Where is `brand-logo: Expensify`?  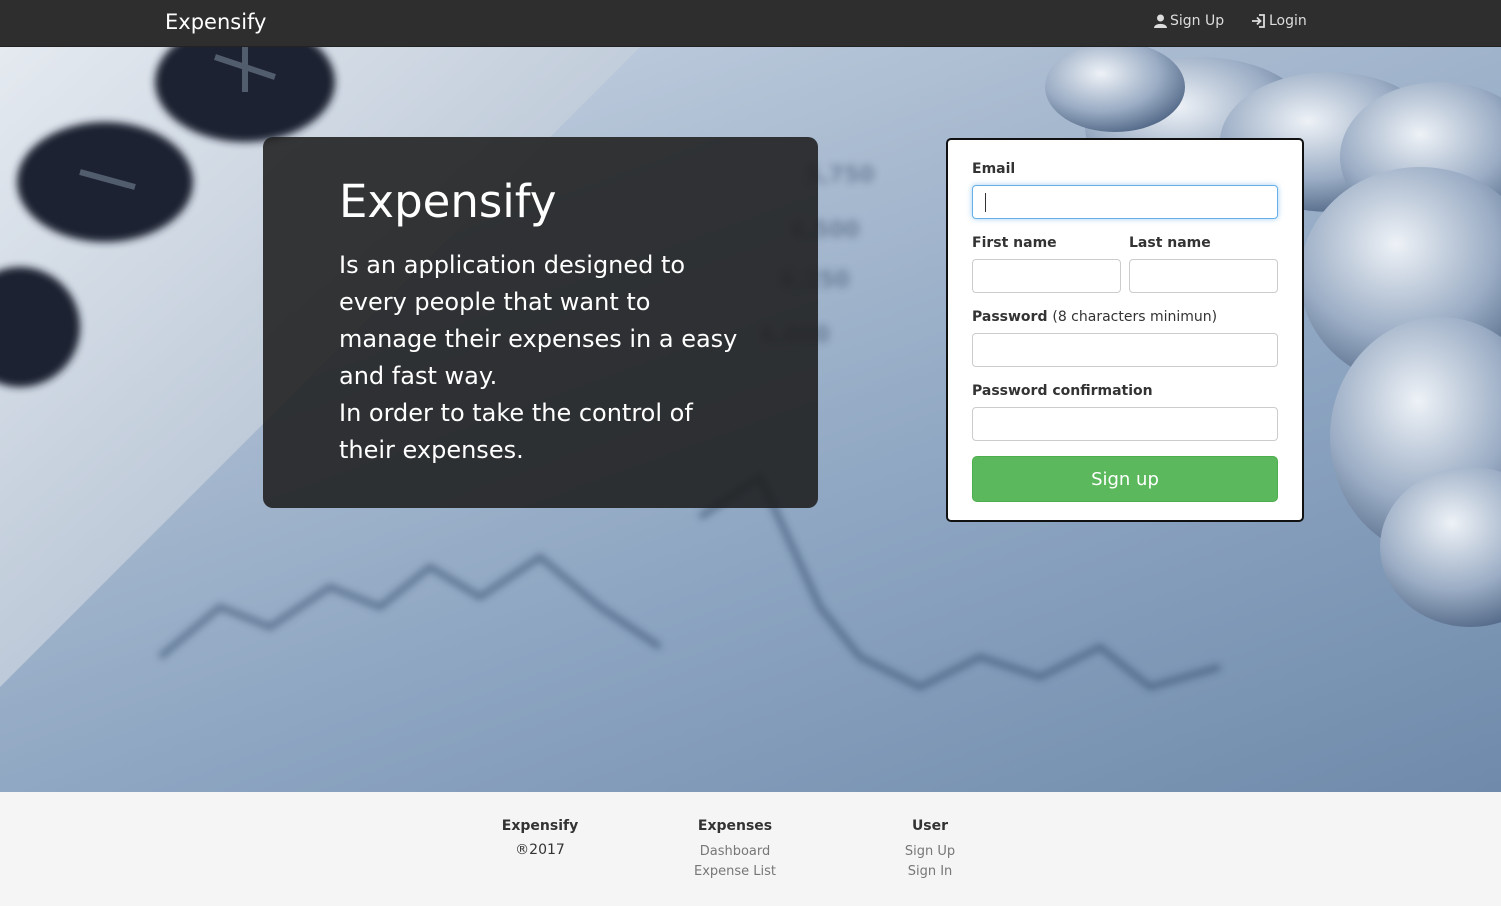
brand-logo: Expensify is located at coordinates (215, 22).